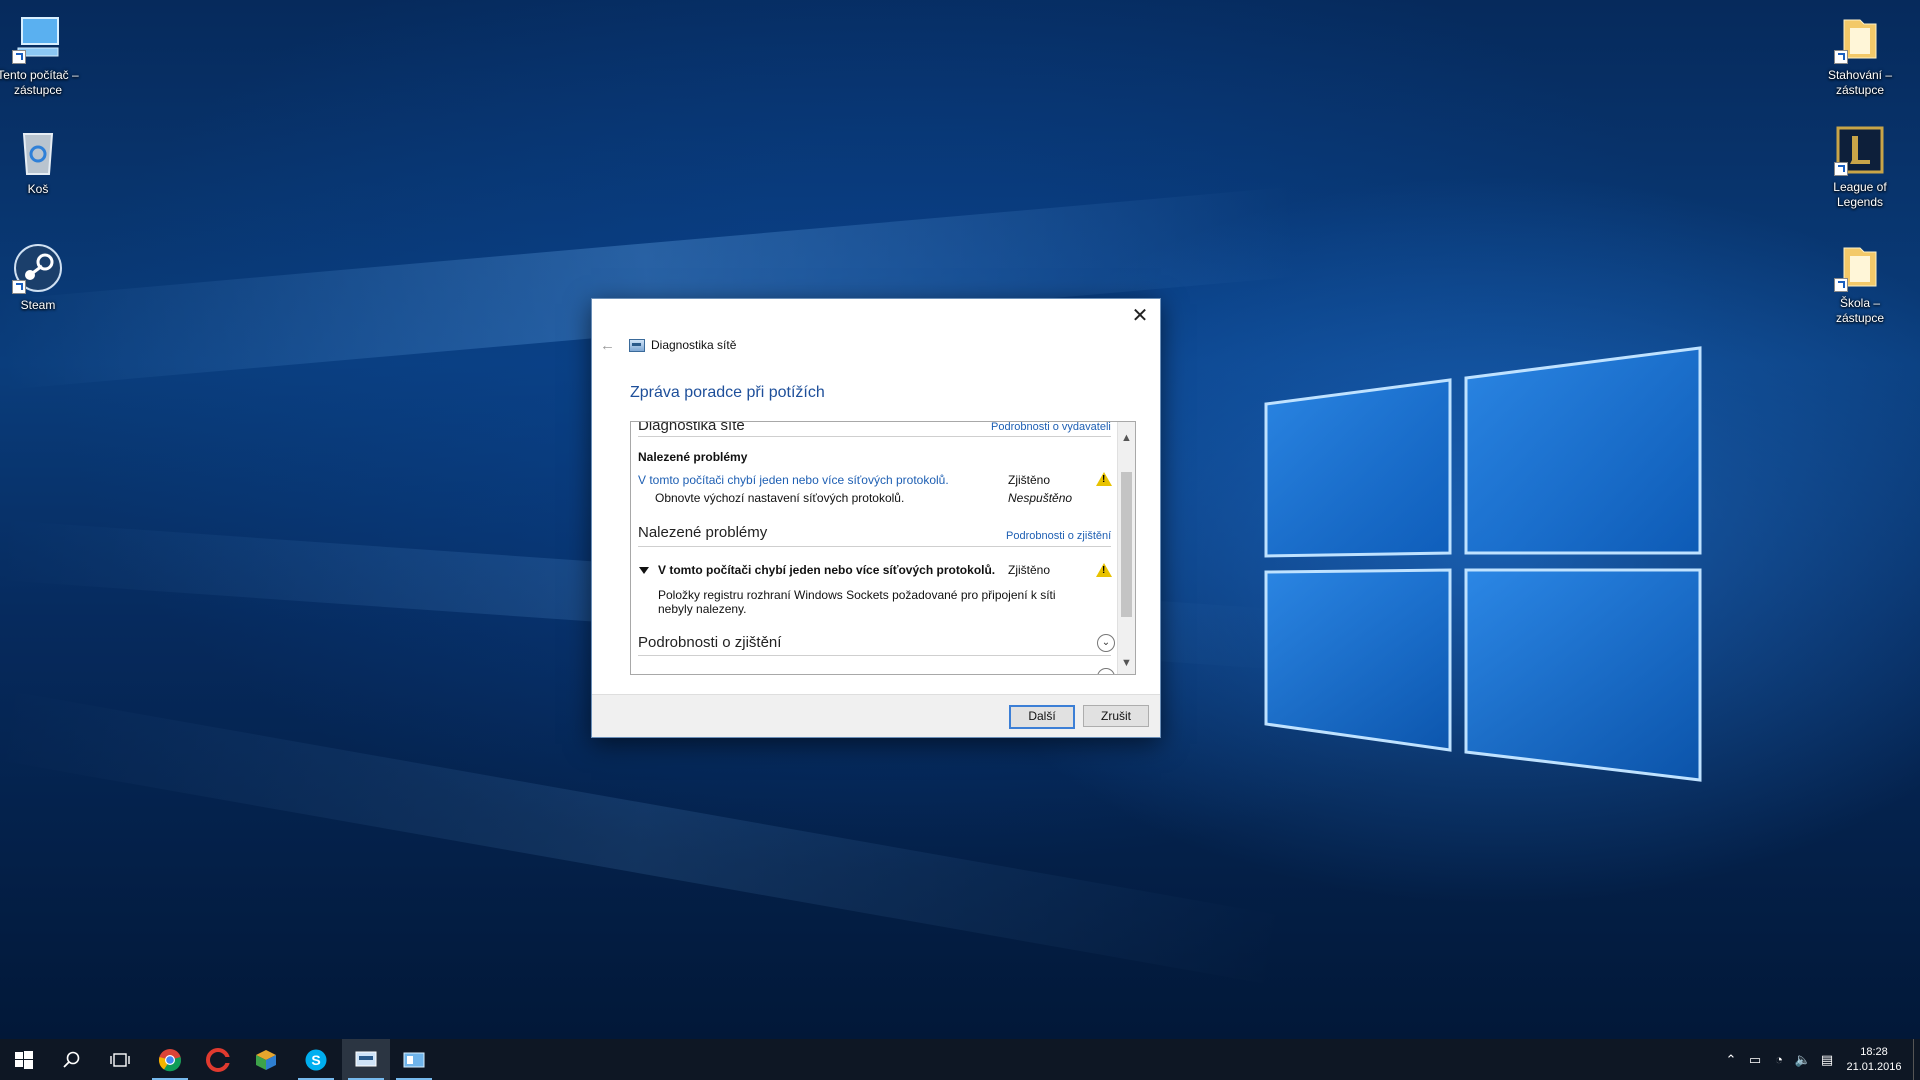 The height and width of the screenshot is (1080, 1920). I want to click on cancel-button: Zrušit, so click(1116, 716).